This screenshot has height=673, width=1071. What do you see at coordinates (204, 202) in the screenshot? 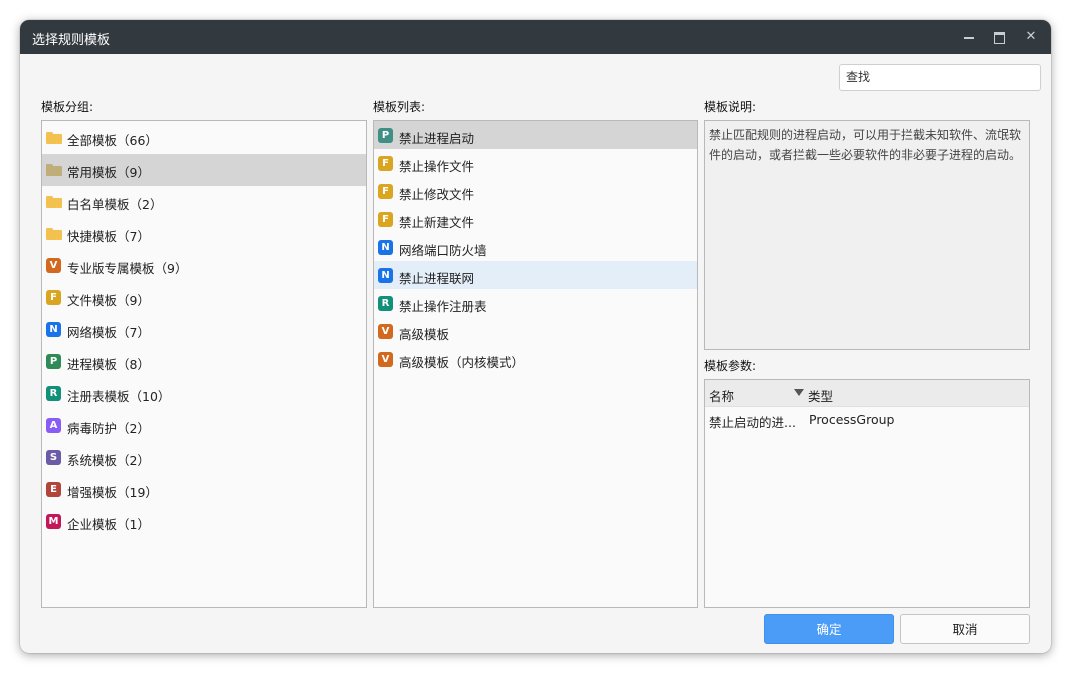
I see `group-item-whitelist: 白名单模板（2）` at bounding box center [204, 202].